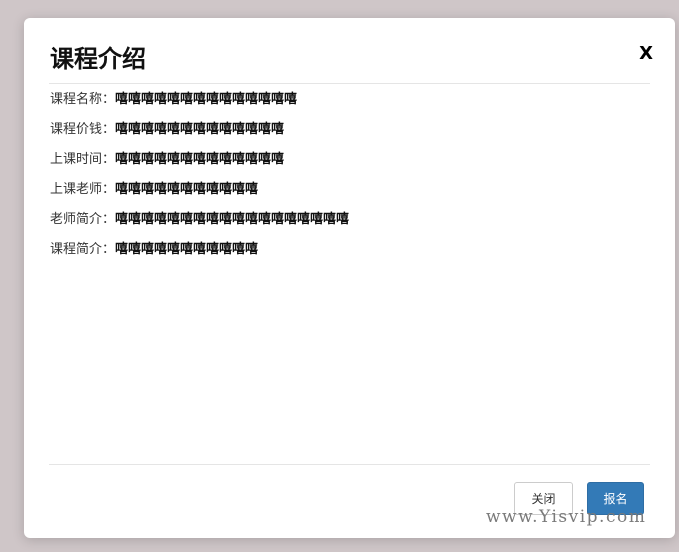  Describe the element at coordinates (351, 51) in the screenshot. I see `modal-header: 课程介绍 X` at that location.